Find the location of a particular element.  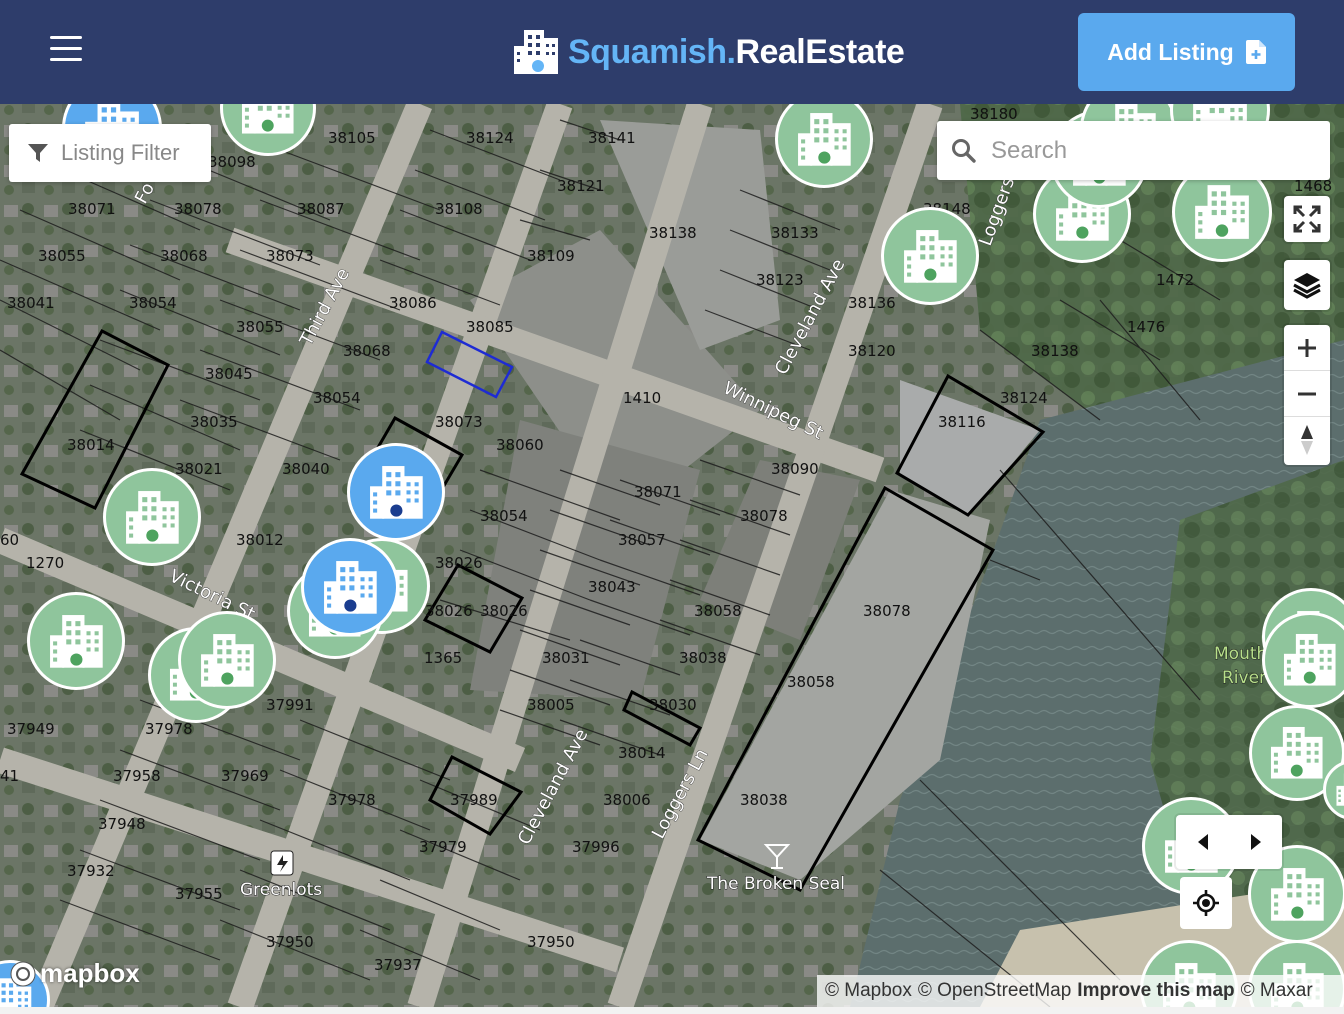

svg-text: 38085 is located at coordinates (490, 327).